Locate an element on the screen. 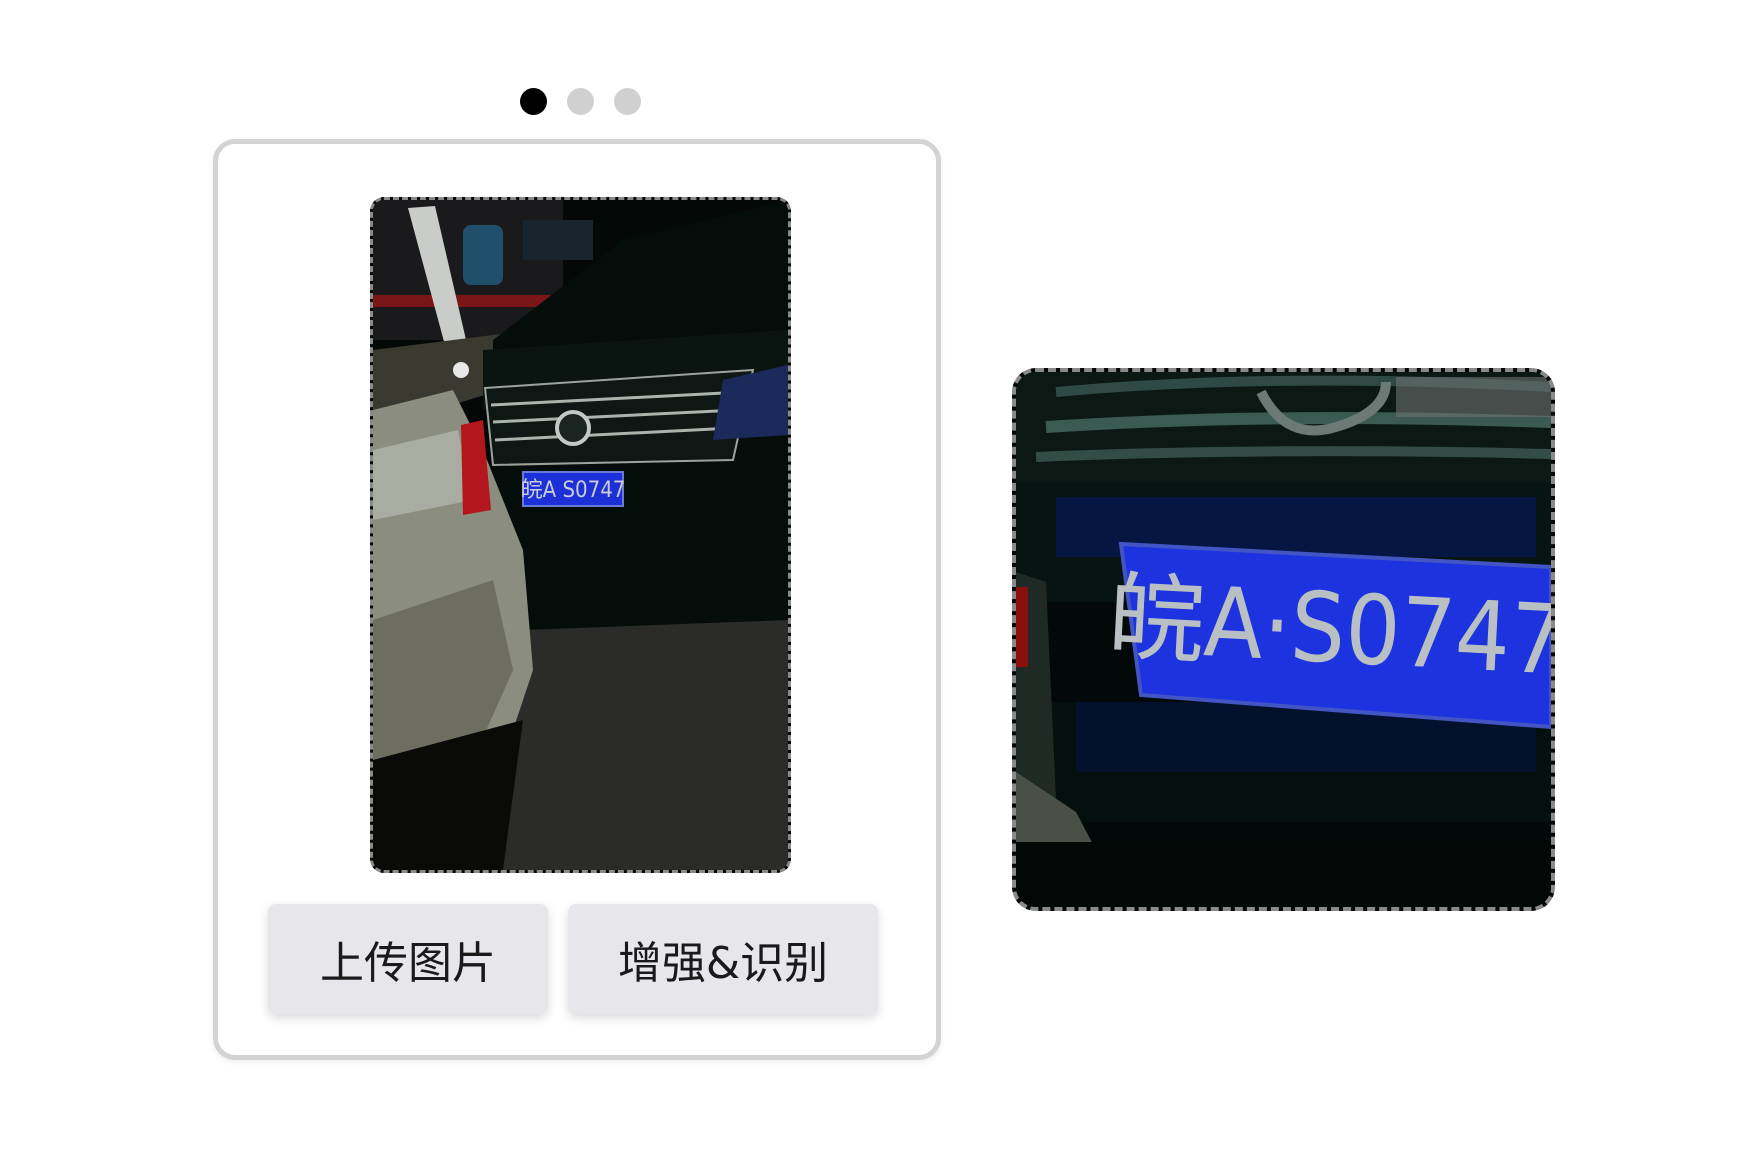  uploaded-photo: 皖A S0747 is located at coordinates (580, 535).